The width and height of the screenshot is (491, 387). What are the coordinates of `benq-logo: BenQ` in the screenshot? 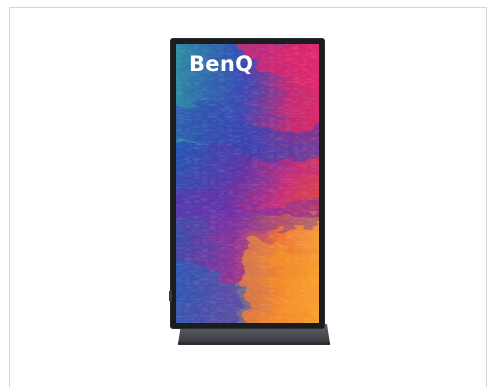 It's located at (221, 64).